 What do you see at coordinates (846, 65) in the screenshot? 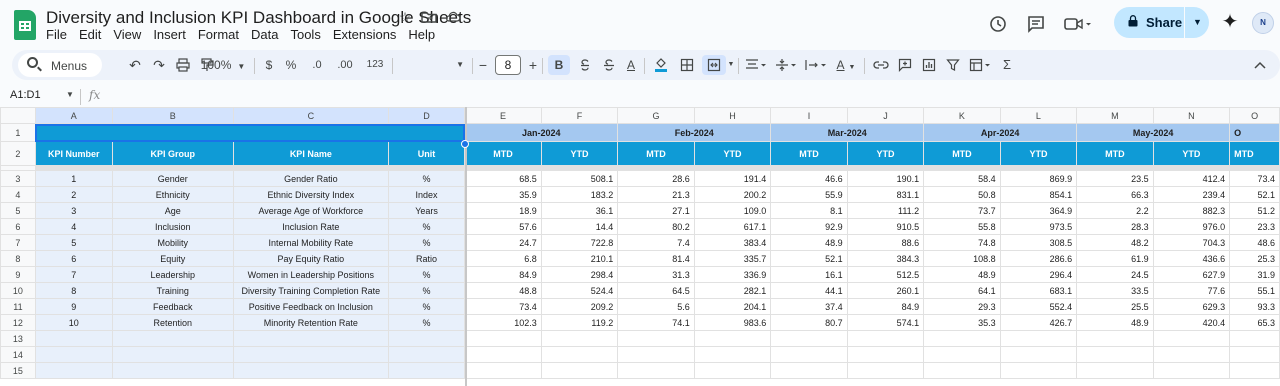
I see `text-rotation-icon: A ▼` at bounding box center [846, 65].